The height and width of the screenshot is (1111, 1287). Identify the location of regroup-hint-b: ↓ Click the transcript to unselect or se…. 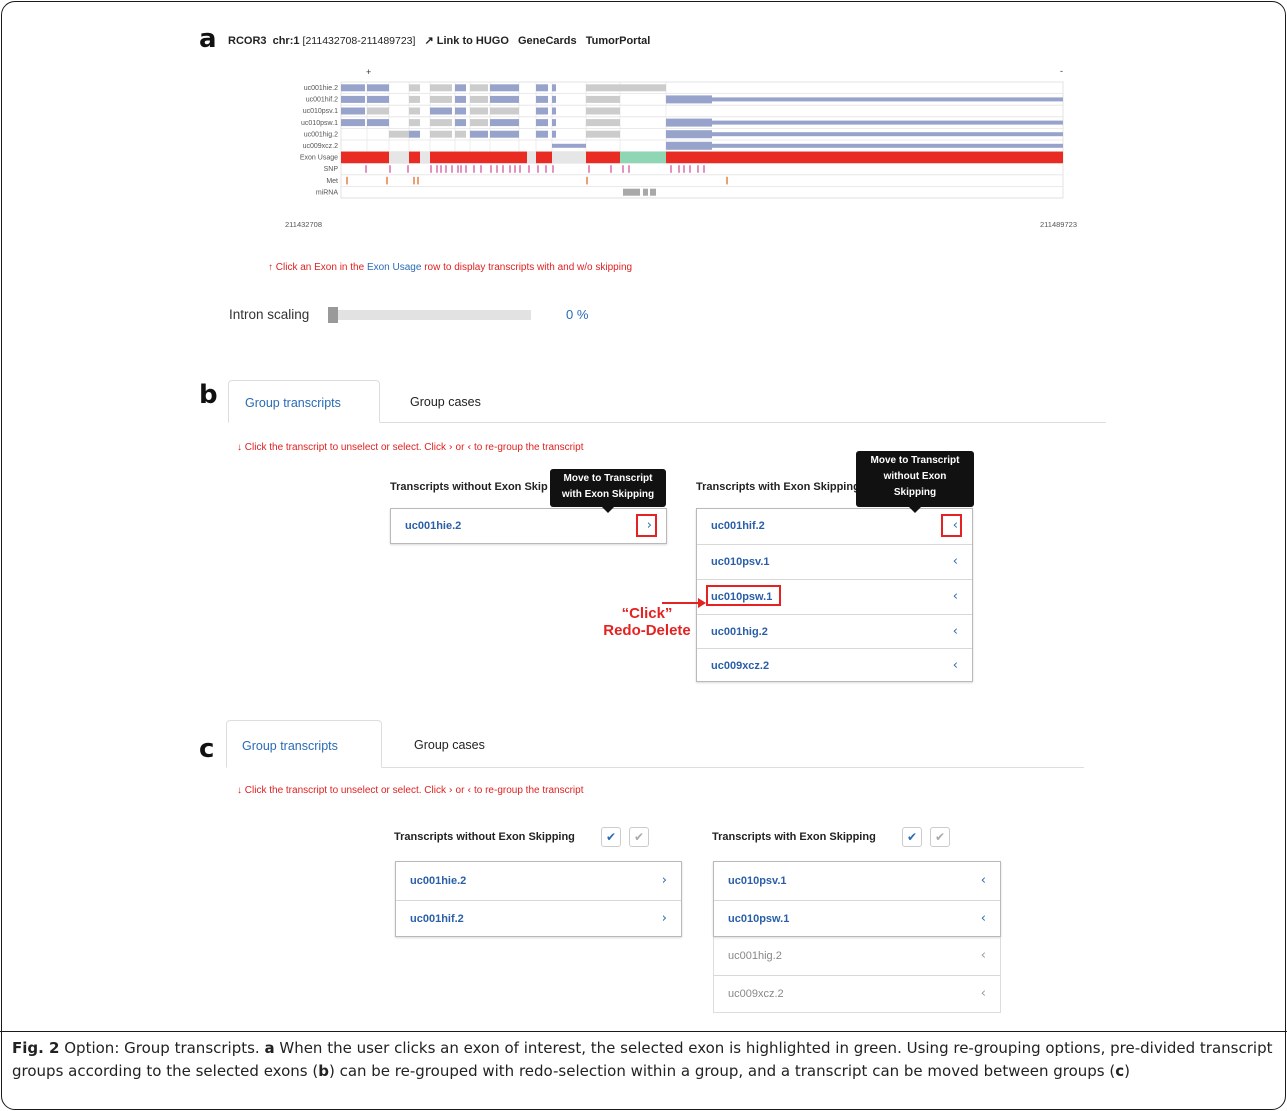
(410, 447).